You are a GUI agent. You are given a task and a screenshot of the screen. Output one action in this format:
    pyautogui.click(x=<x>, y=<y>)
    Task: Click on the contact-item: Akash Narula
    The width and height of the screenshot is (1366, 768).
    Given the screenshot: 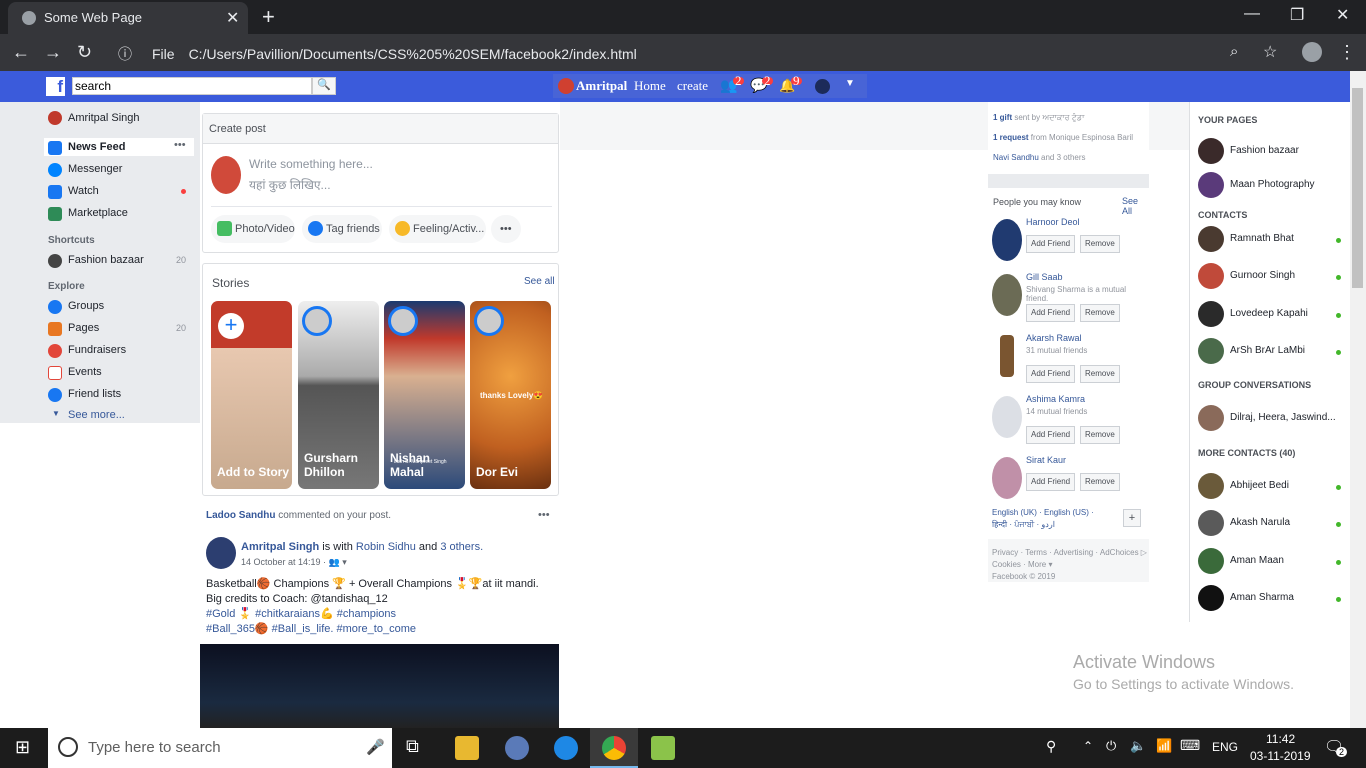 What is the action you would take?
    pyautogui.click(x=1273, y=527)
    